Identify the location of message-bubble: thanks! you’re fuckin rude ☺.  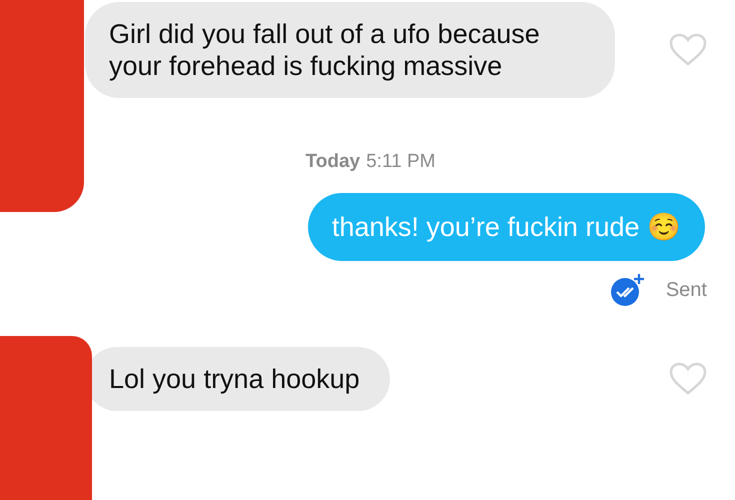
(506, 226).